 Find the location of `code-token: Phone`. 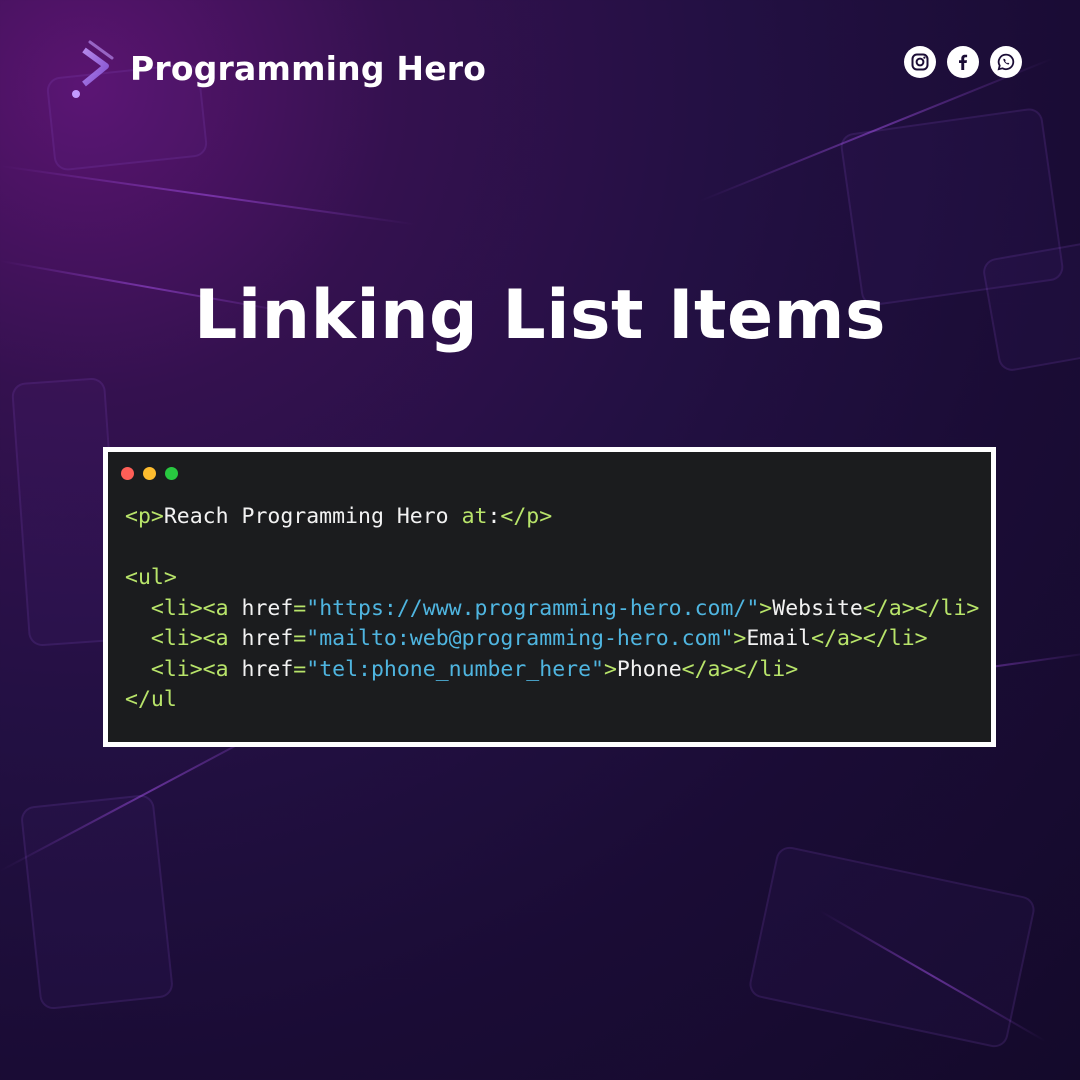

code-token: Phone is located at coordinates (649, 669).